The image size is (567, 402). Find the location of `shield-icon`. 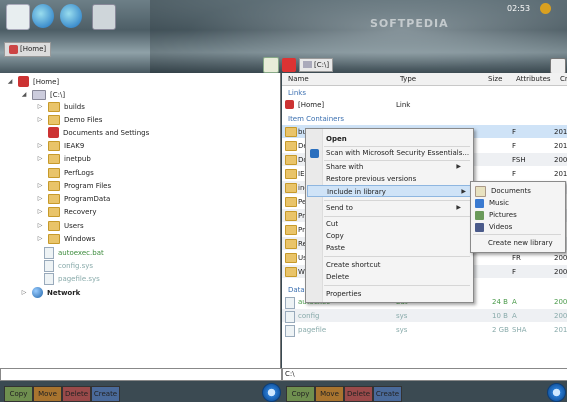

shield-icon is located at coordinates (314, 153).